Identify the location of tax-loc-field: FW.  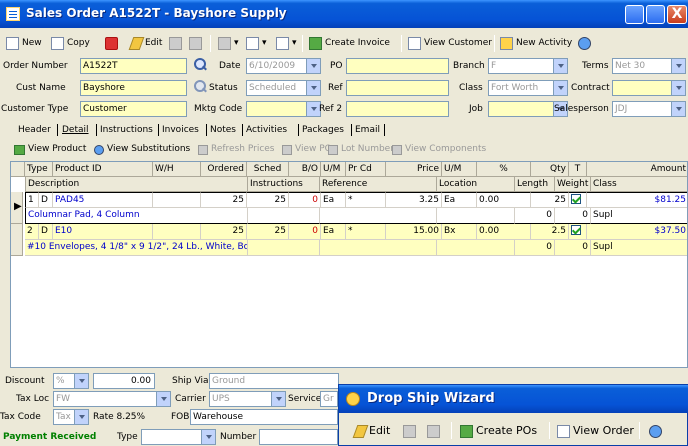
(112, 399).